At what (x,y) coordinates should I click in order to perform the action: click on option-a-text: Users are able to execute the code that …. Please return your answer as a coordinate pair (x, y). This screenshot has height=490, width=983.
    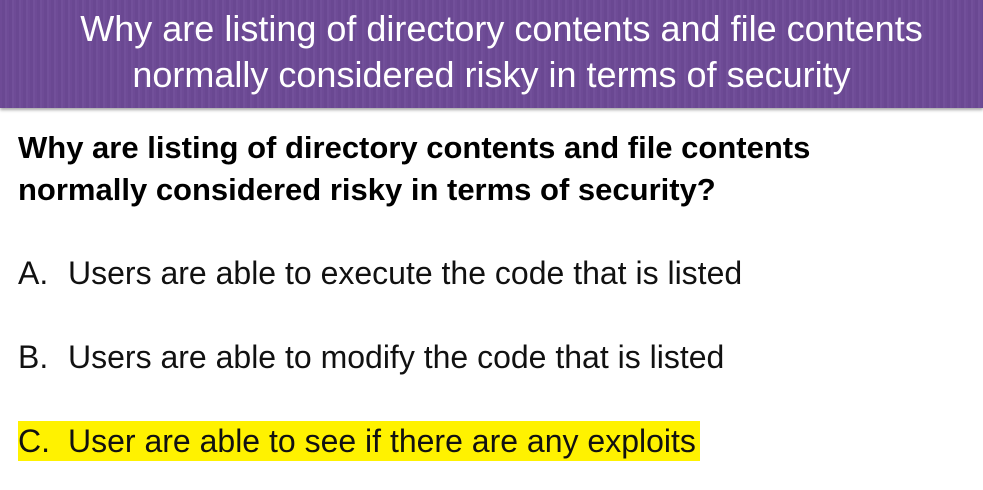
    Looking at the image, I should click on (405, 273).